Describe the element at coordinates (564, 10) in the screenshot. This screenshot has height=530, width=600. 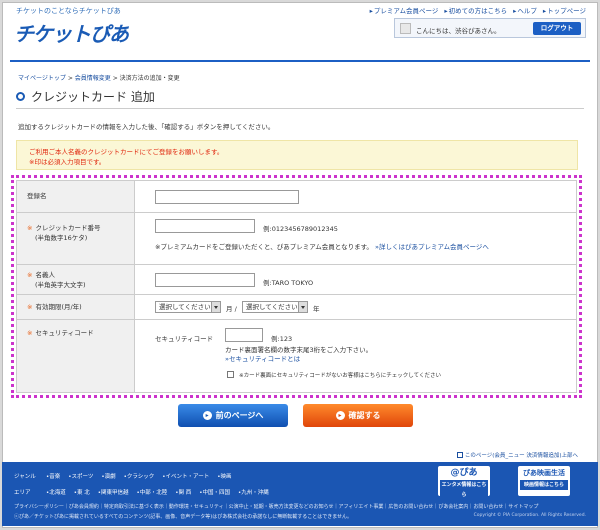
I see `nav-top: ▸トップページ` at that location.